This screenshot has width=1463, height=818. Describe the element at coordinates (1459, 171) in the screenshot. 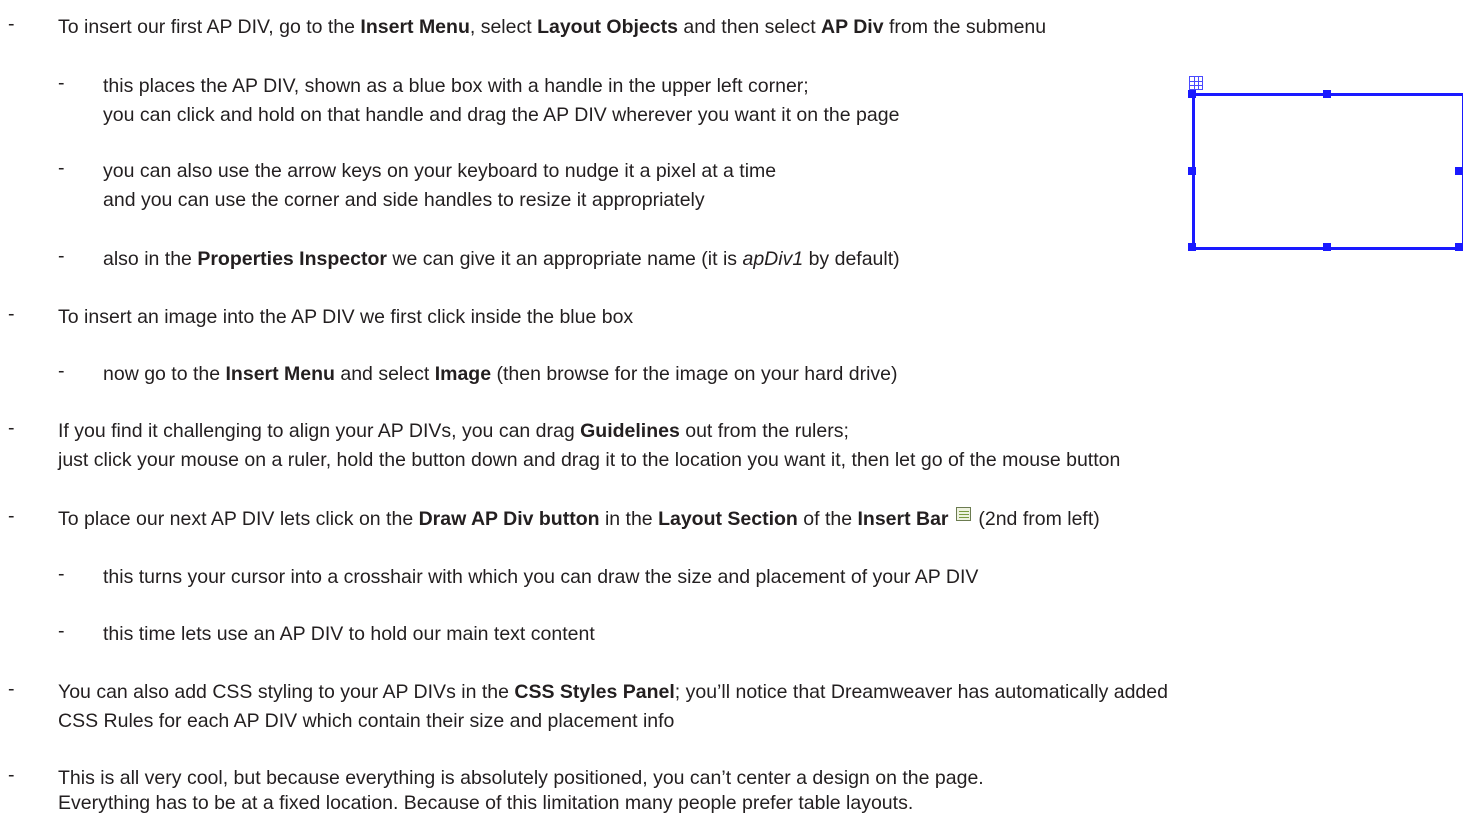

I see `resize-handle-right-center` at that location.